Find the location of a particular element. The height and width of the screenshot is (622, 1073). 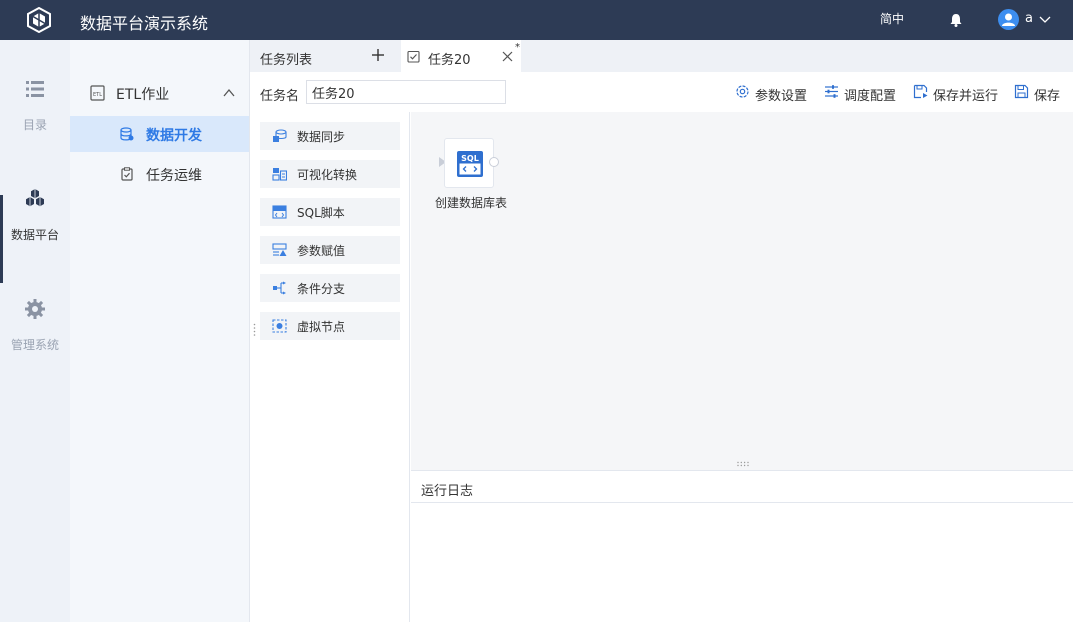

schedule-button-label: 调度配置 is located at coordinates (870, 96).